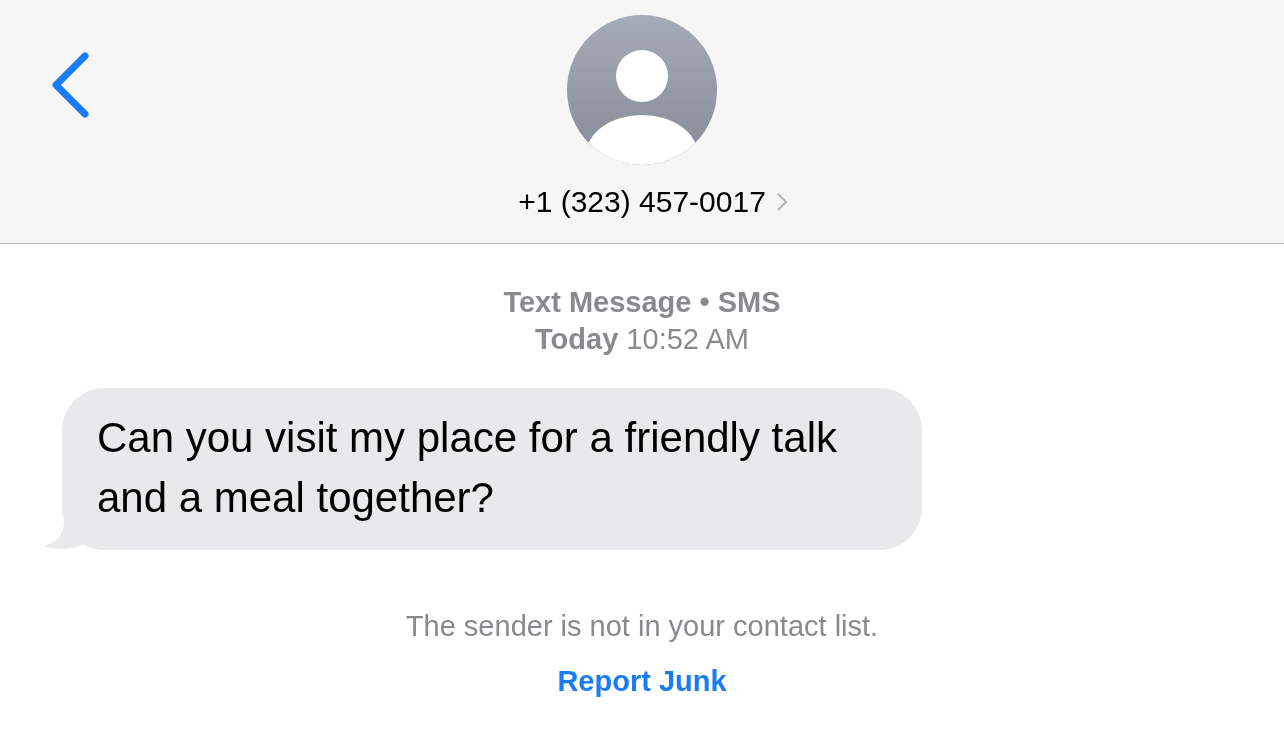  Describe the element at coordinates (642, 626) in the screenshot. I see `notice-text: The sender is not in your contact list.` at that location.